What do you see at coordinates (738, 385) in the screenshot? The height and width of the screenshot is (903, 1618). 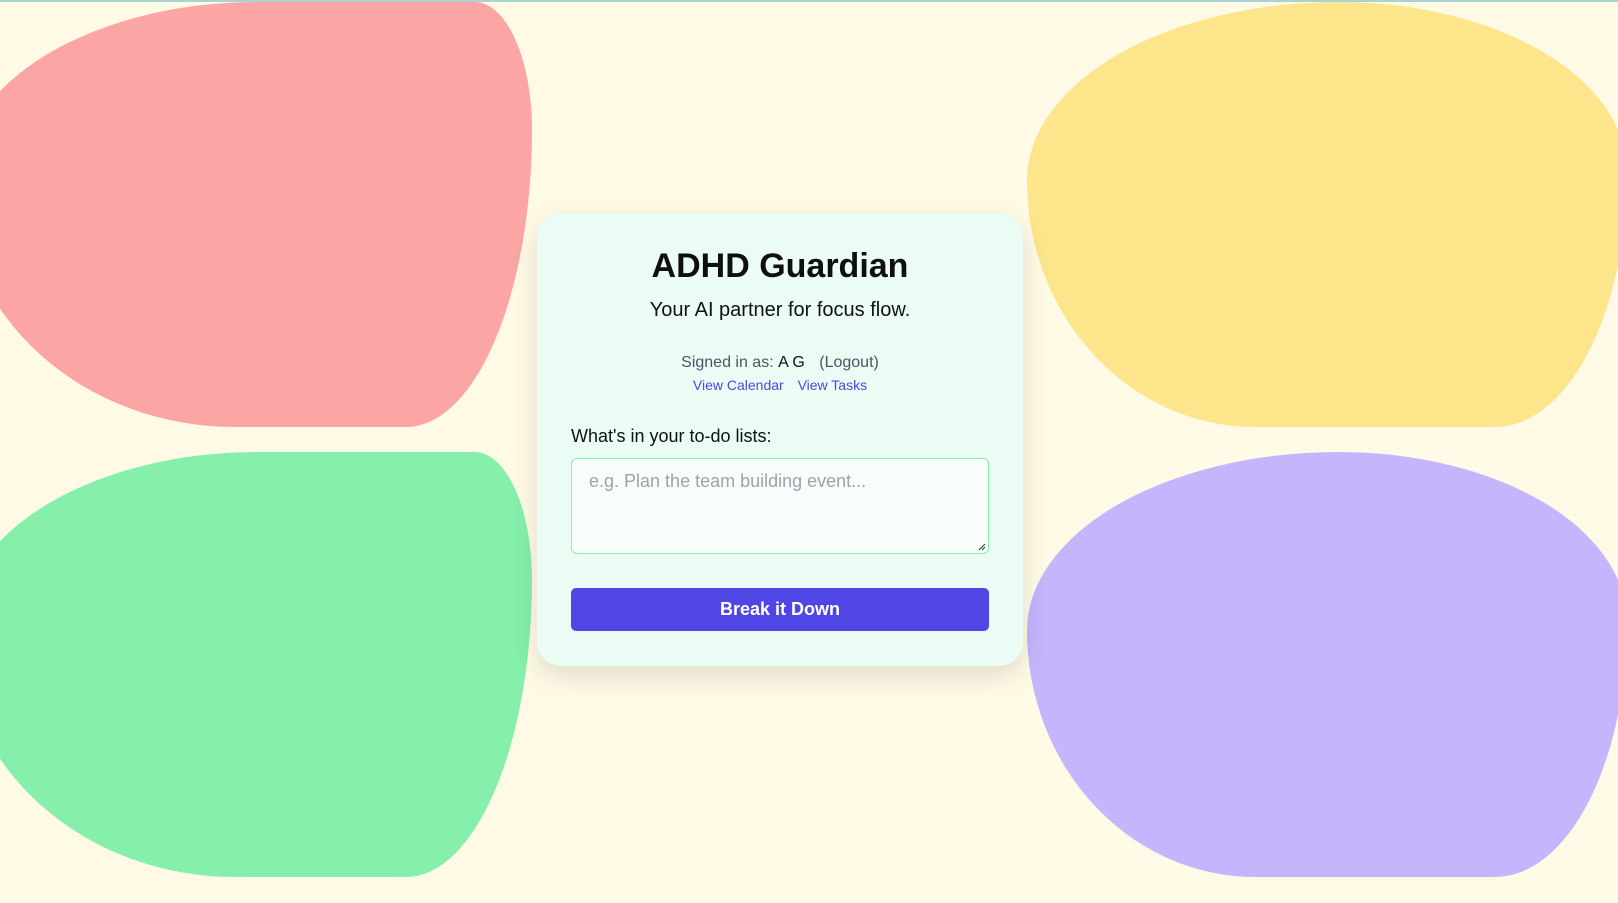 I see `view-calendar-link: View Calendar` at bounding box center [738, 385].